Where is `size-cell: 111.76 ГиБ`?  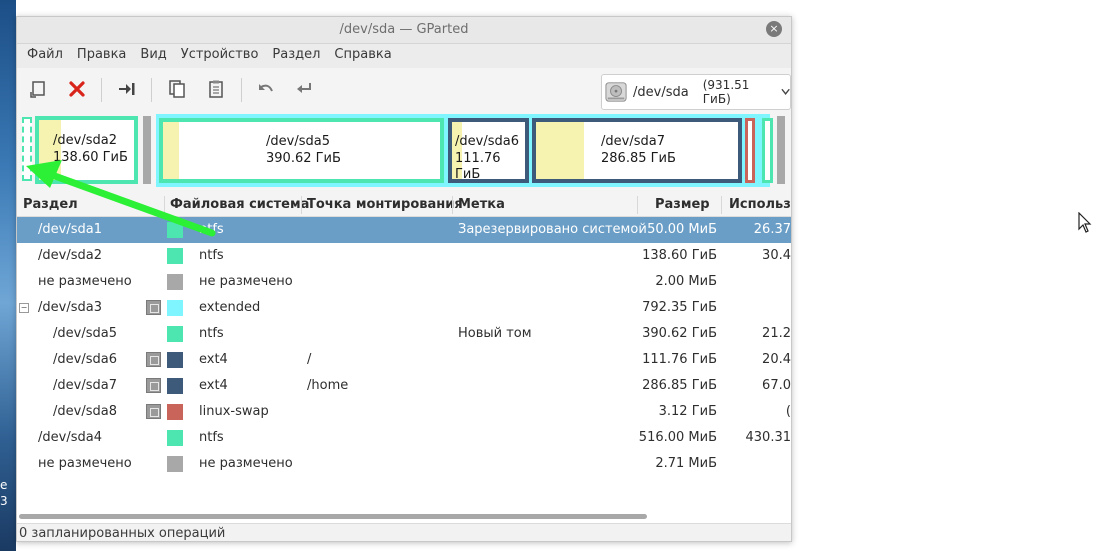 size-cell: 111.76 ГиБ is located at coordinates (679, 359).